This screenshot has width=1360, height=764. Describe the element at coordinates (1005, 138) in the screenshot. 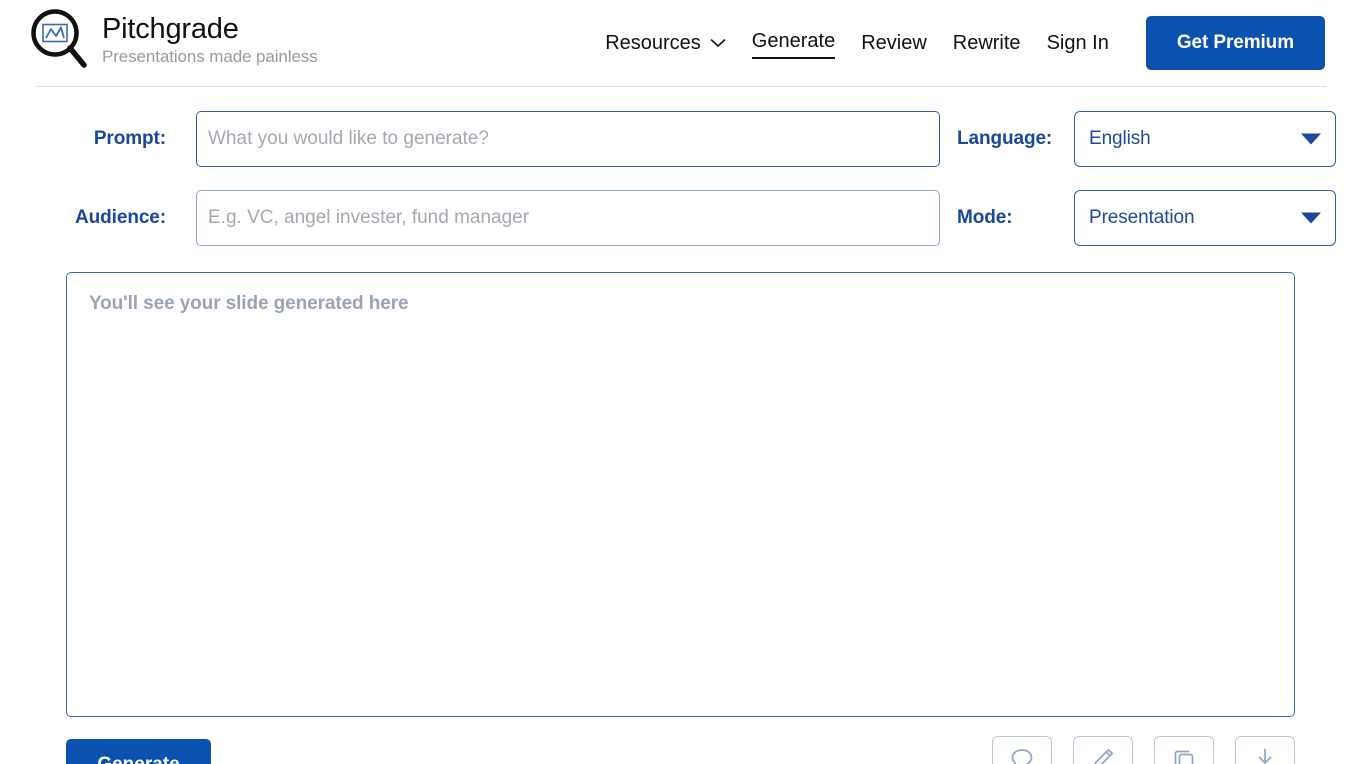

I see `language-label: Language:` at that location.